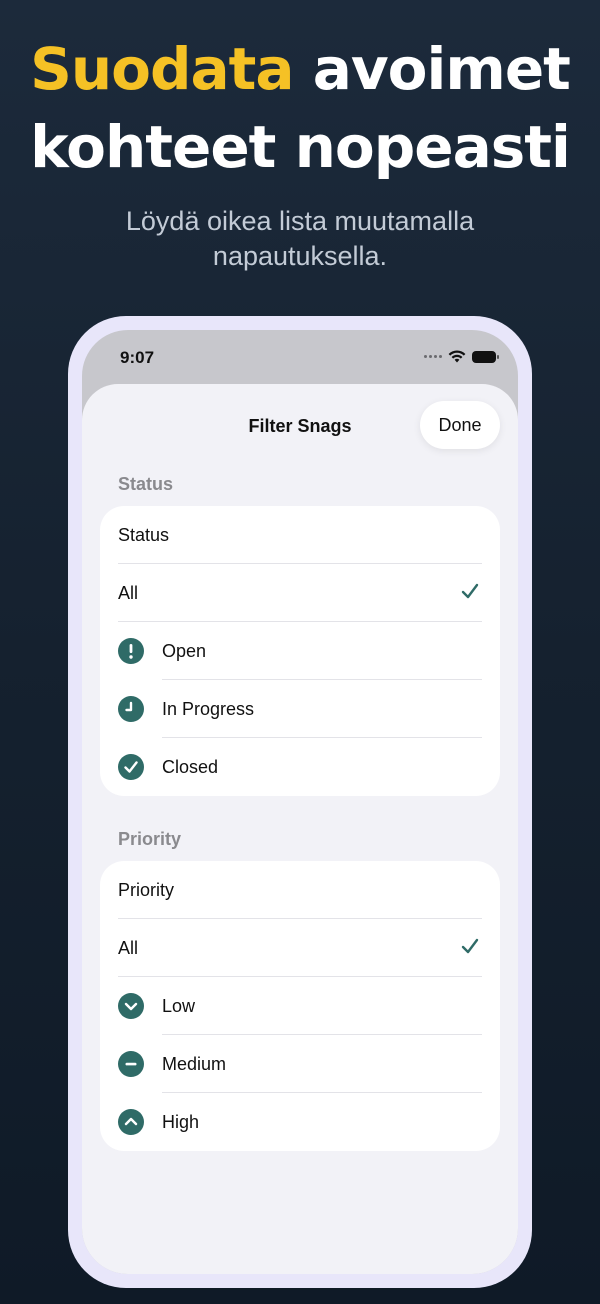 This screenshot has width=600, height=1304. What do you see at coordinates (150, 839) in the screenshot?
I see `priority-section-header: Priority` at bounding box center [150, 839].